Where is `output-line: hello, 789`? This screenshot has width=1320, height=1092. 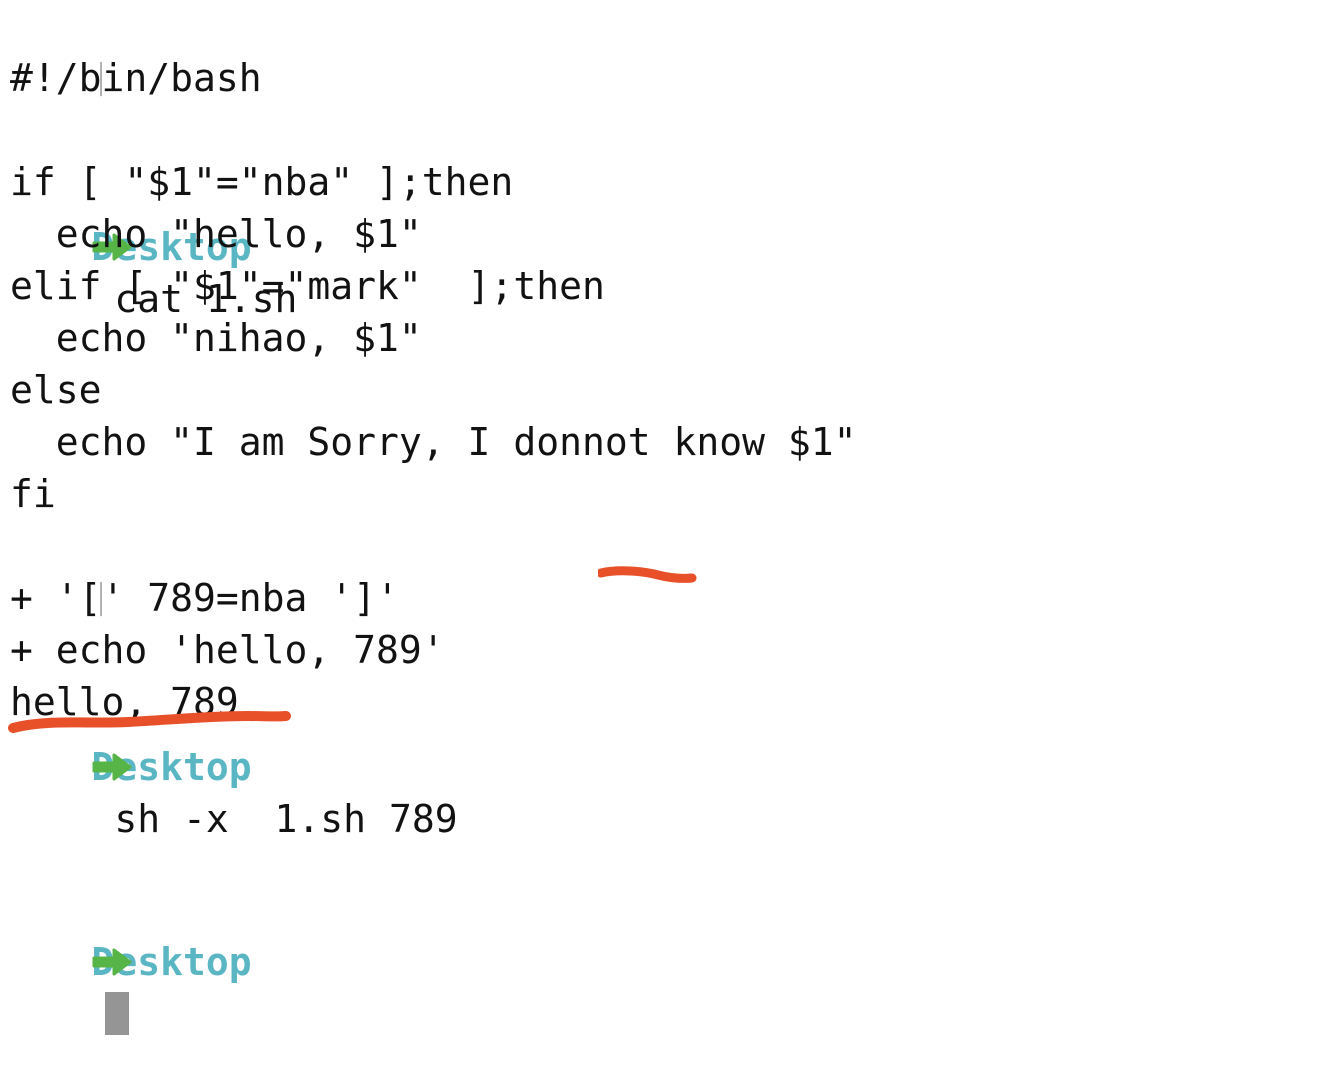
output-line: hello, 789 is located at coordinates (124, 702).